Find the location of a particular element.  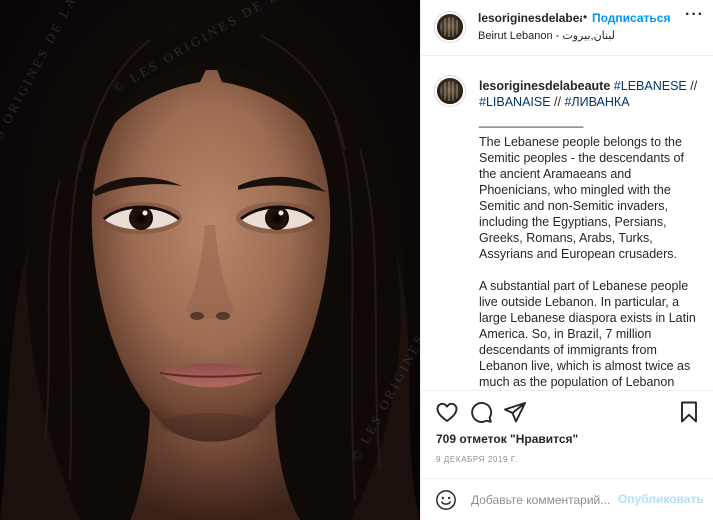

caption-avatar is located at coordinates (450, 91).